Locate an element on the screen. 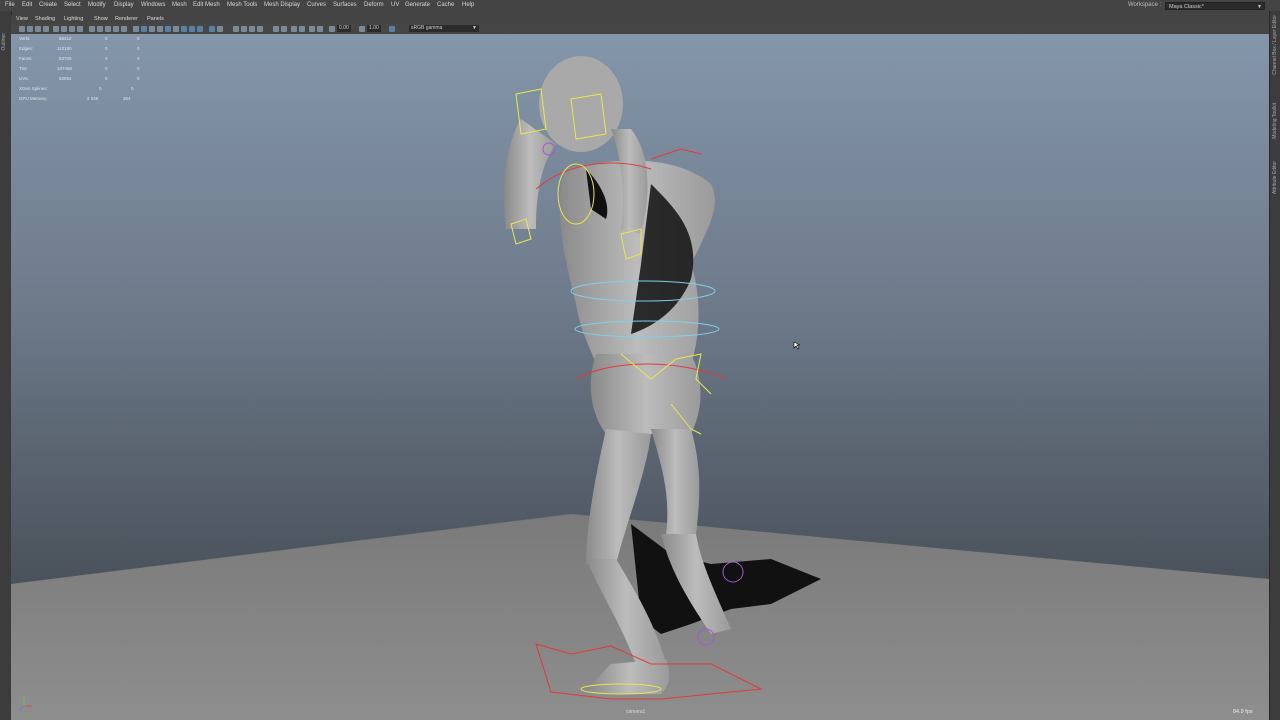  panel-menu-show: Show is located at coordinates (101, 19).